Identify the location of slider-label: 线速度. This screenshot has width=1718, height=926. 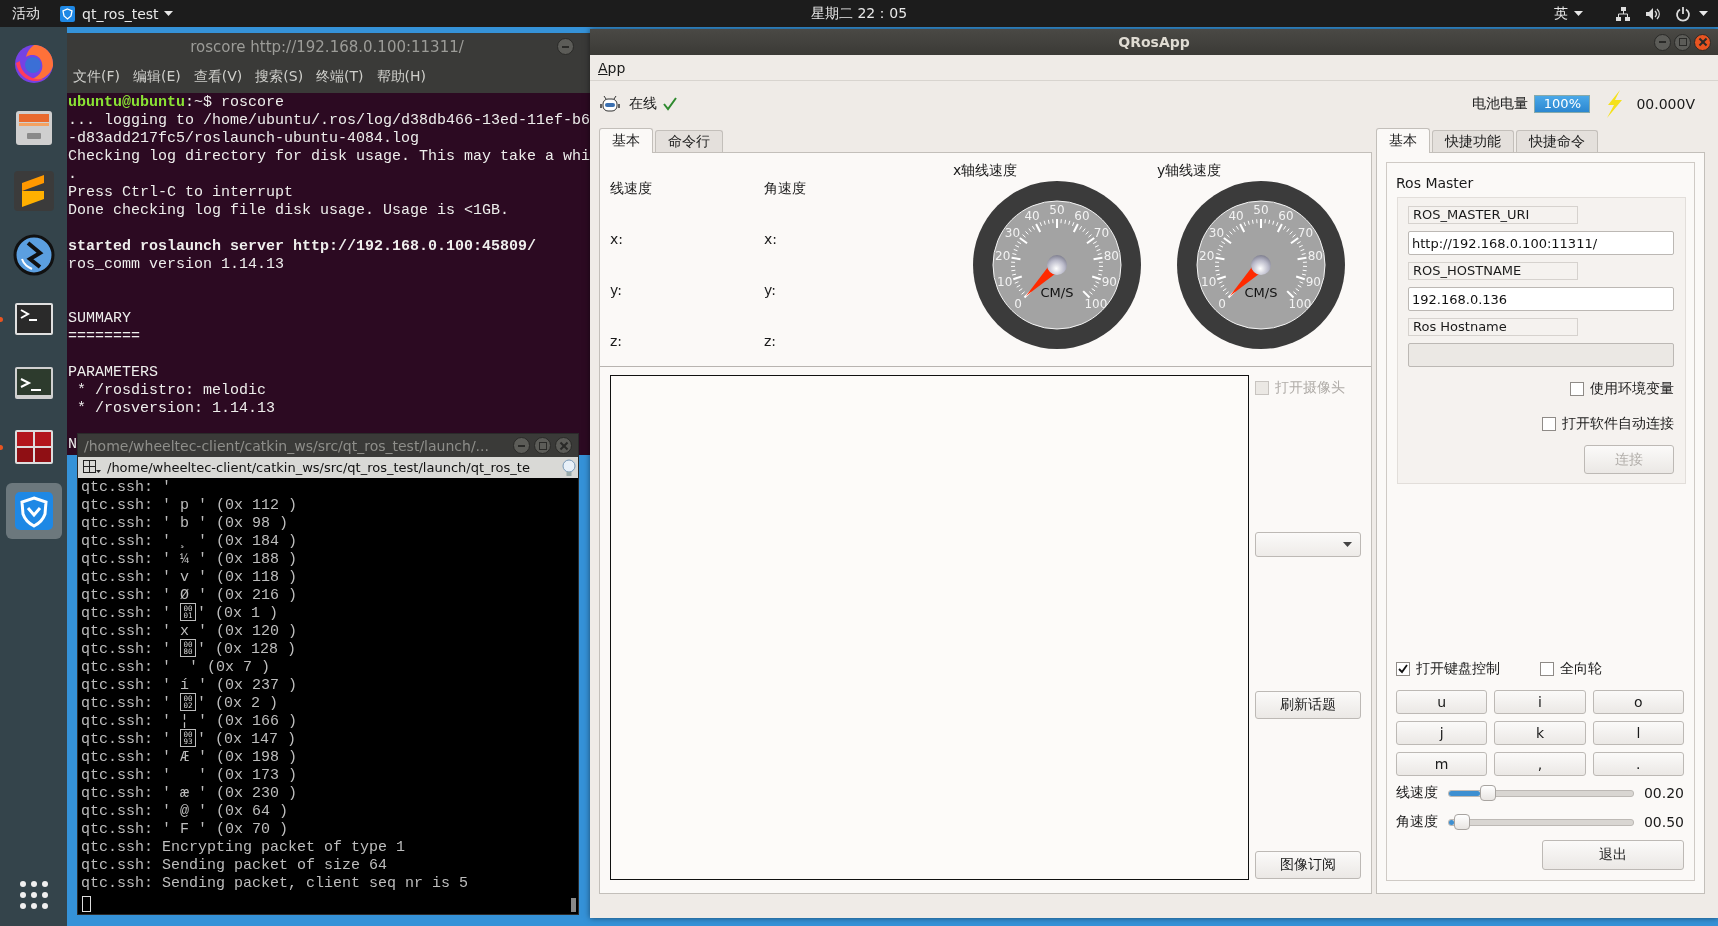
(1417, 793).